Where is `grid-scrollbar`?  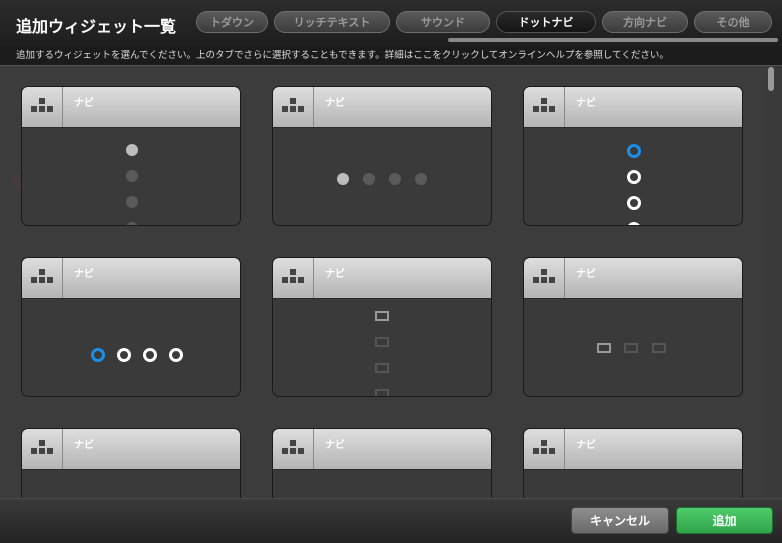 grid-scrollbar is located at coordinates (771, 79).